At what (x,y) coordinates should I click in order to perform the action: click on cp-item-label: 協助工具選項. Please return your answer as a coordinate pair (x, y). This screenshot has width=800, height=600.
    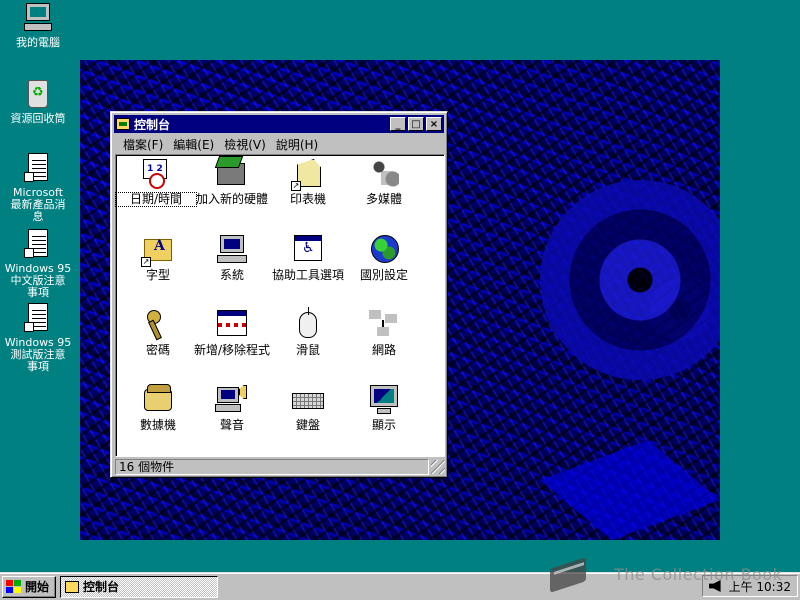
    Looking at the image, I should click on (307, 275).